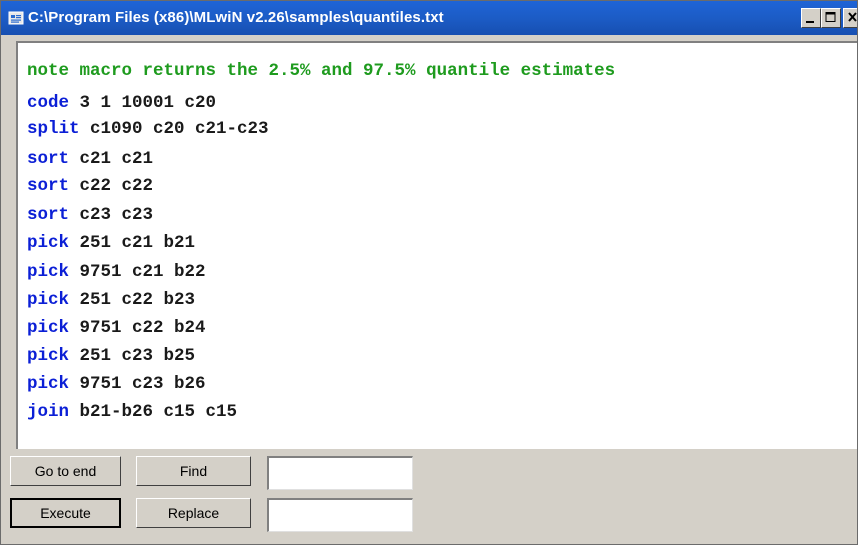  Describe the element at coordinates (193, 513) in the screenshot. I see `replace-button: Replace` at that location.